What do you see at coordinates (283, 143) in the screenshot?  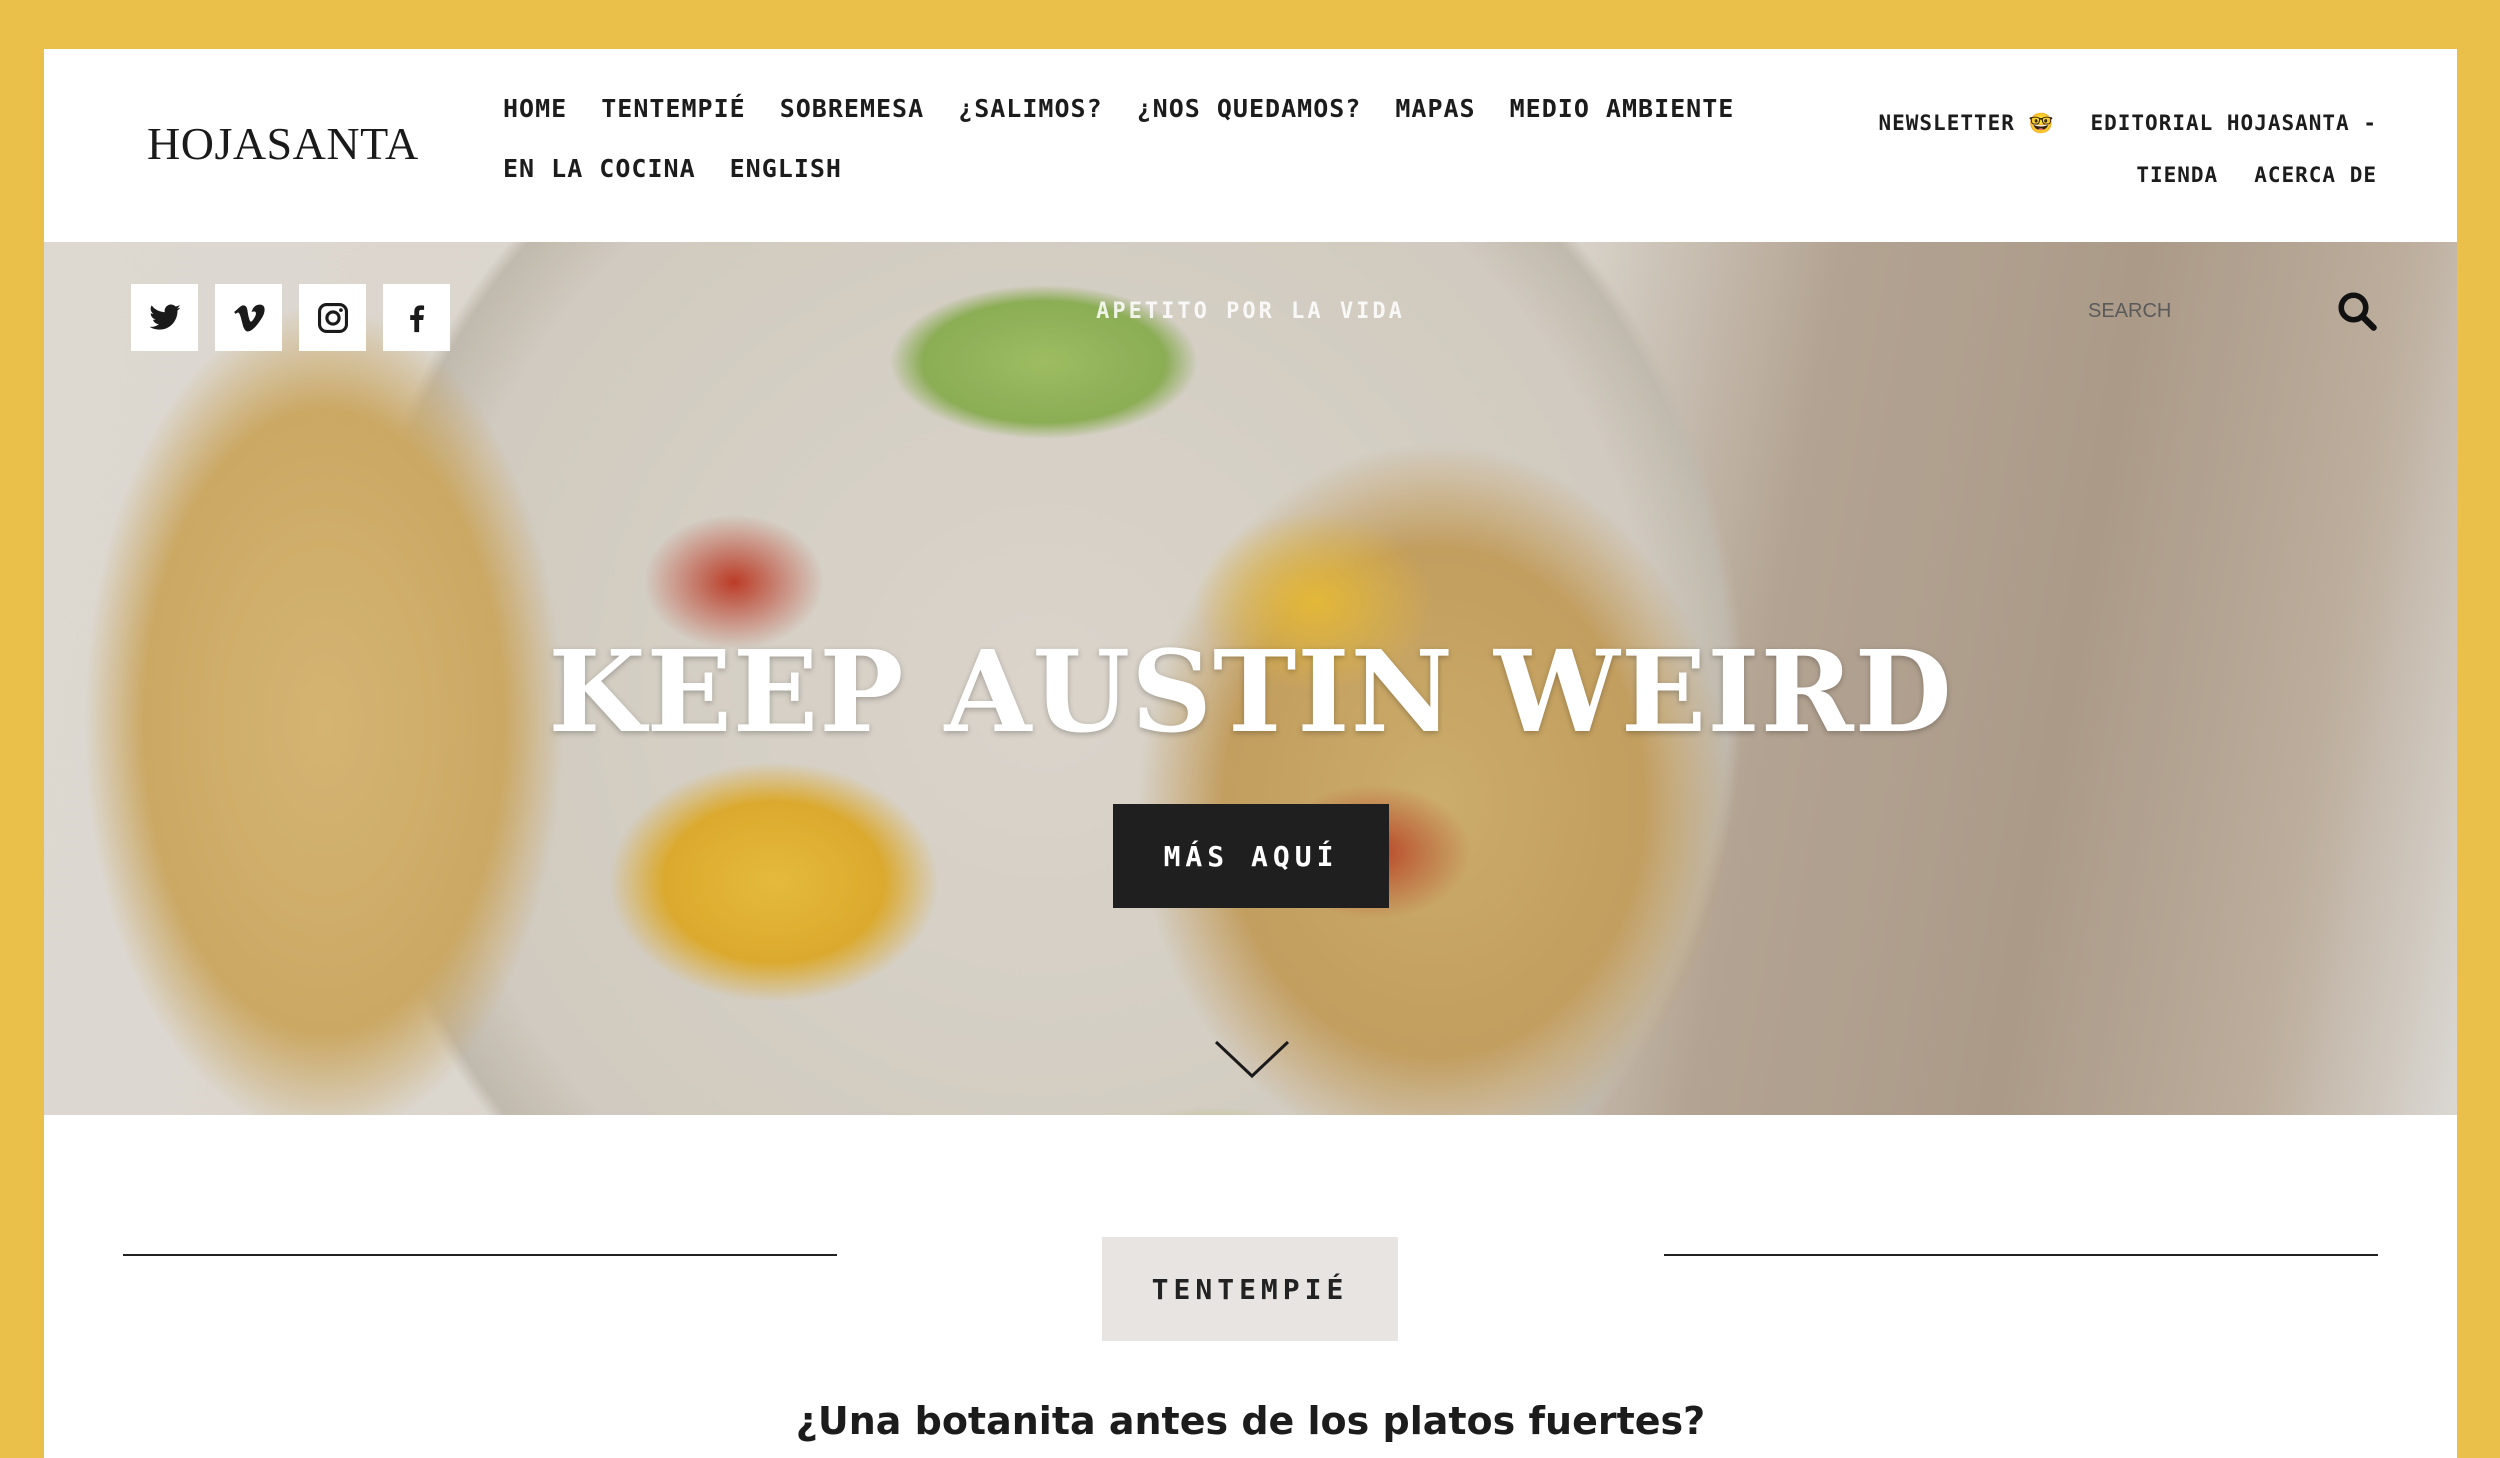 I see `site-logo: Hojasanta` at bounding box center [283, 143].